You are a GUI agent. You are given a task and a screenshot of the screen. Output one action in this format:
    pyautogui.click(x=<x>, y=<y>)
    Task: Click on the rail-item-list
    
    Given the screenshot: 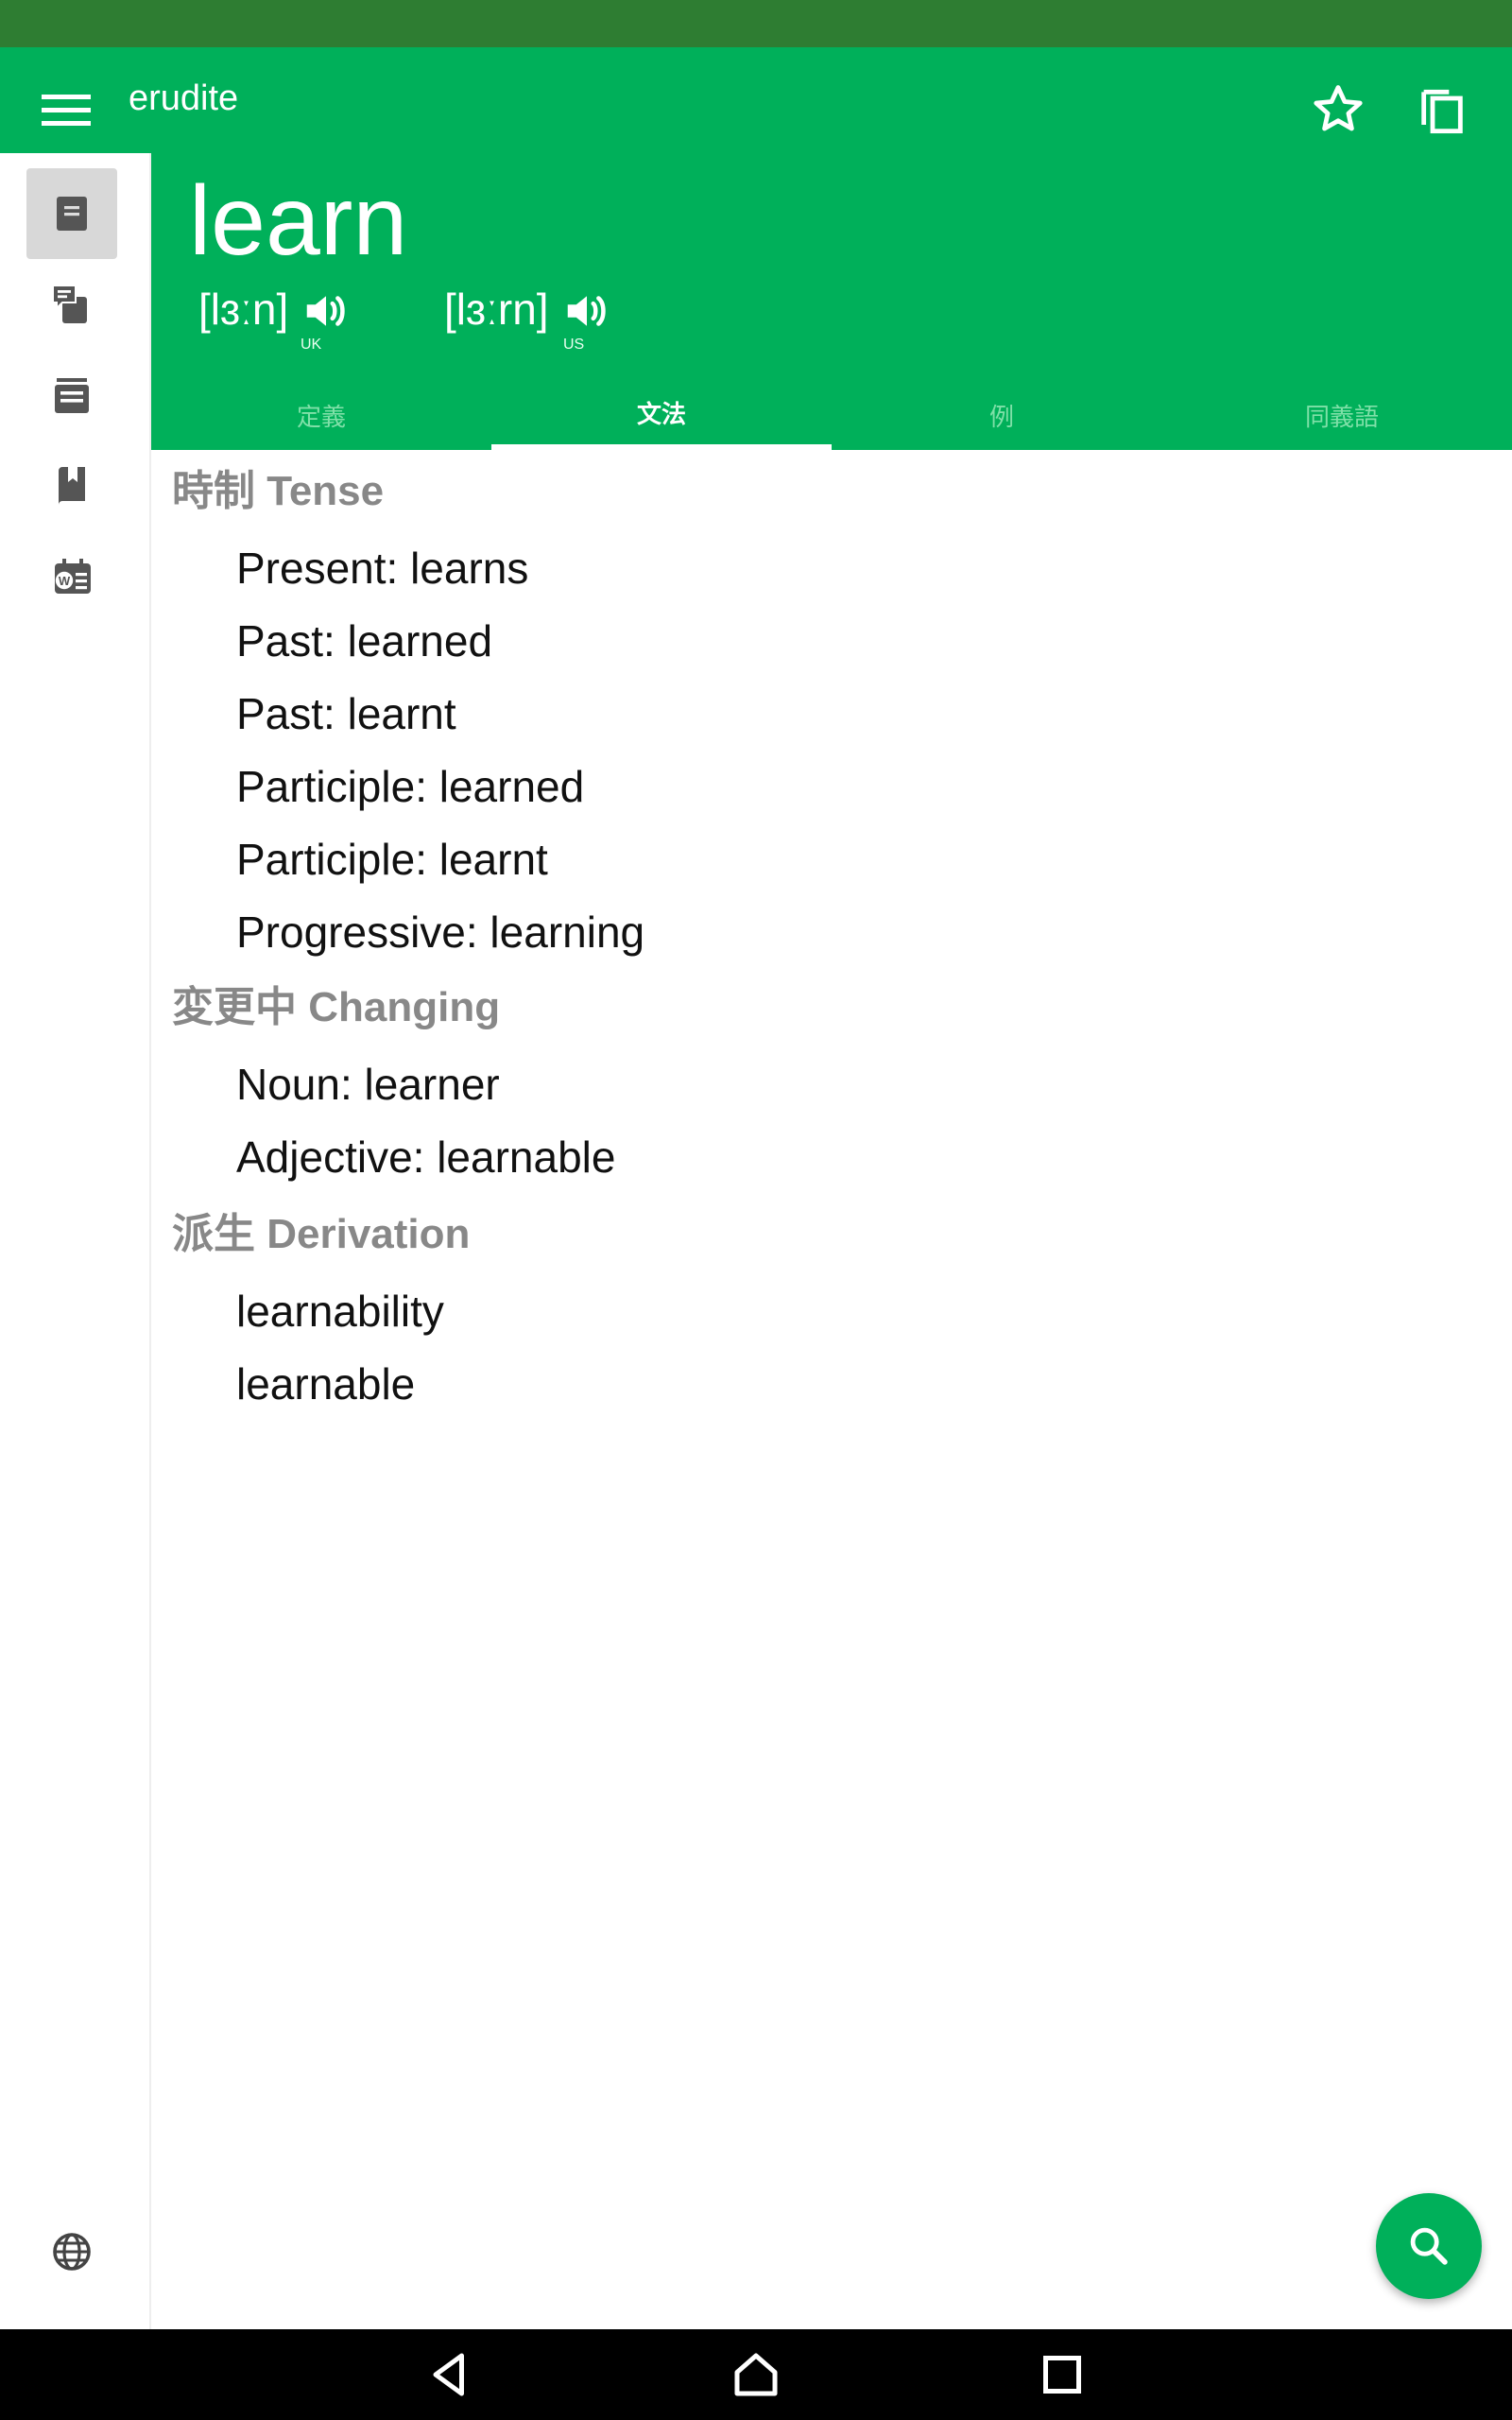 What is the action you would take?
    pyautogui.click(x=71, y=395)
    